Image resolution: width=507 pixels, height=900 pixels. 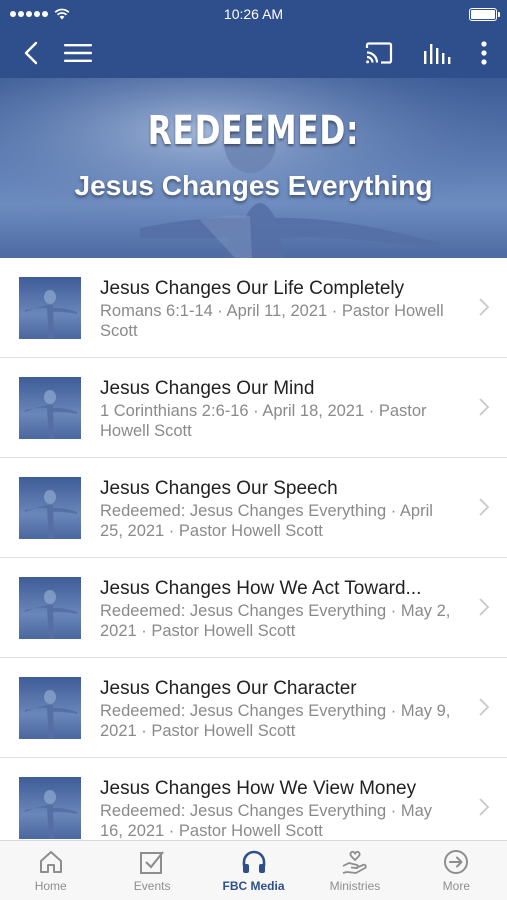 I want to click on wifi-icon, so click(x=62, y=14).